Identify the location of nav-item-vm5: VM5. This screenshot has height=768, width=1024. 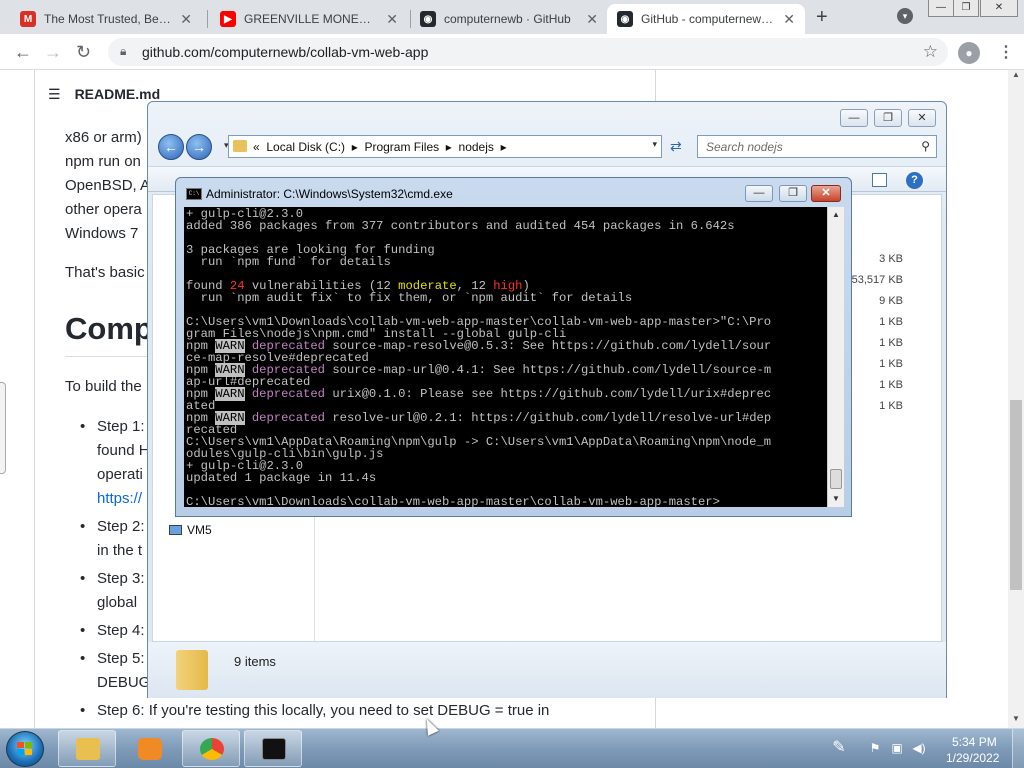
(199, 530).